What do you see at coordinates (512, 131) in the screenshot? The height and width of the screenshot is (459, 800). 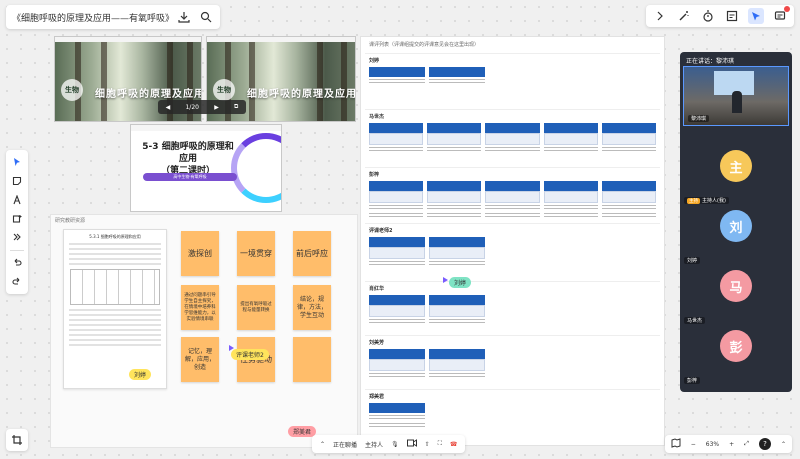 I see `review-section: 马世杰` at bounding box center [512, 131].